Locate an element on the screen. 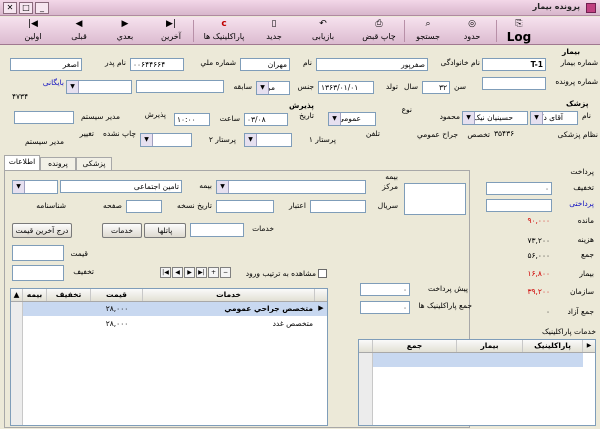 The height and width of the screenshot is (429, 600). page-value is located at coordinates (81, 206).